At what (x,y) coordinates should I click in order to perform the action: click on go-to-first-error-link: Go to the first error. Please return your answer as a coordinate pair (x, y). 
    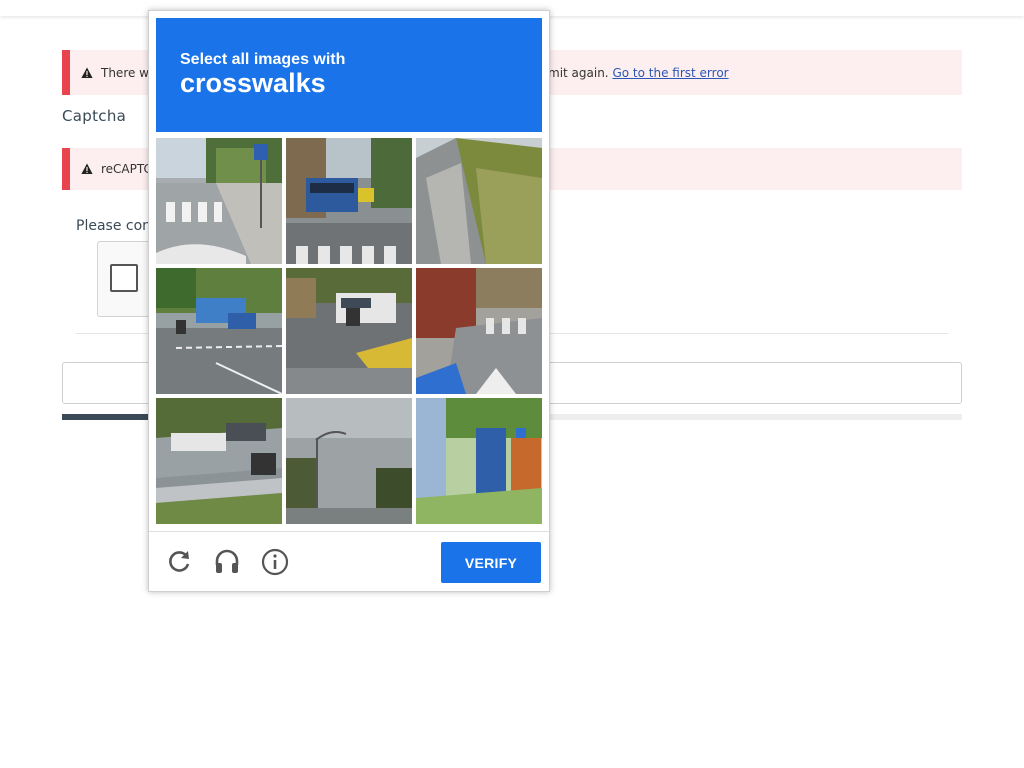
    Looking at the image, I should click on (670, 73).